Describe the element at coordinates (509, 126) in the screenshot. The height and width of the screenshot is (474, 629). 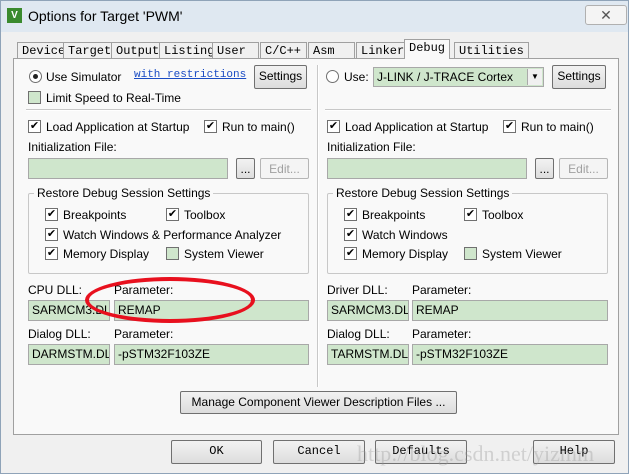
I see `right-run-to-main-checkbox: ✔` at that location.